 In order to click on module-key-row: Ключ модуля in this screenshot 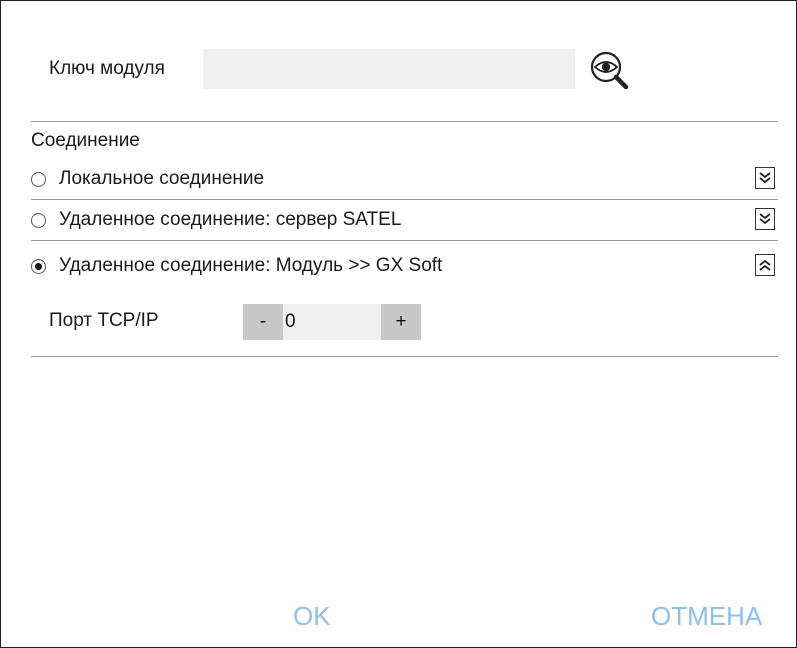, I will do `click(107, 69)`.